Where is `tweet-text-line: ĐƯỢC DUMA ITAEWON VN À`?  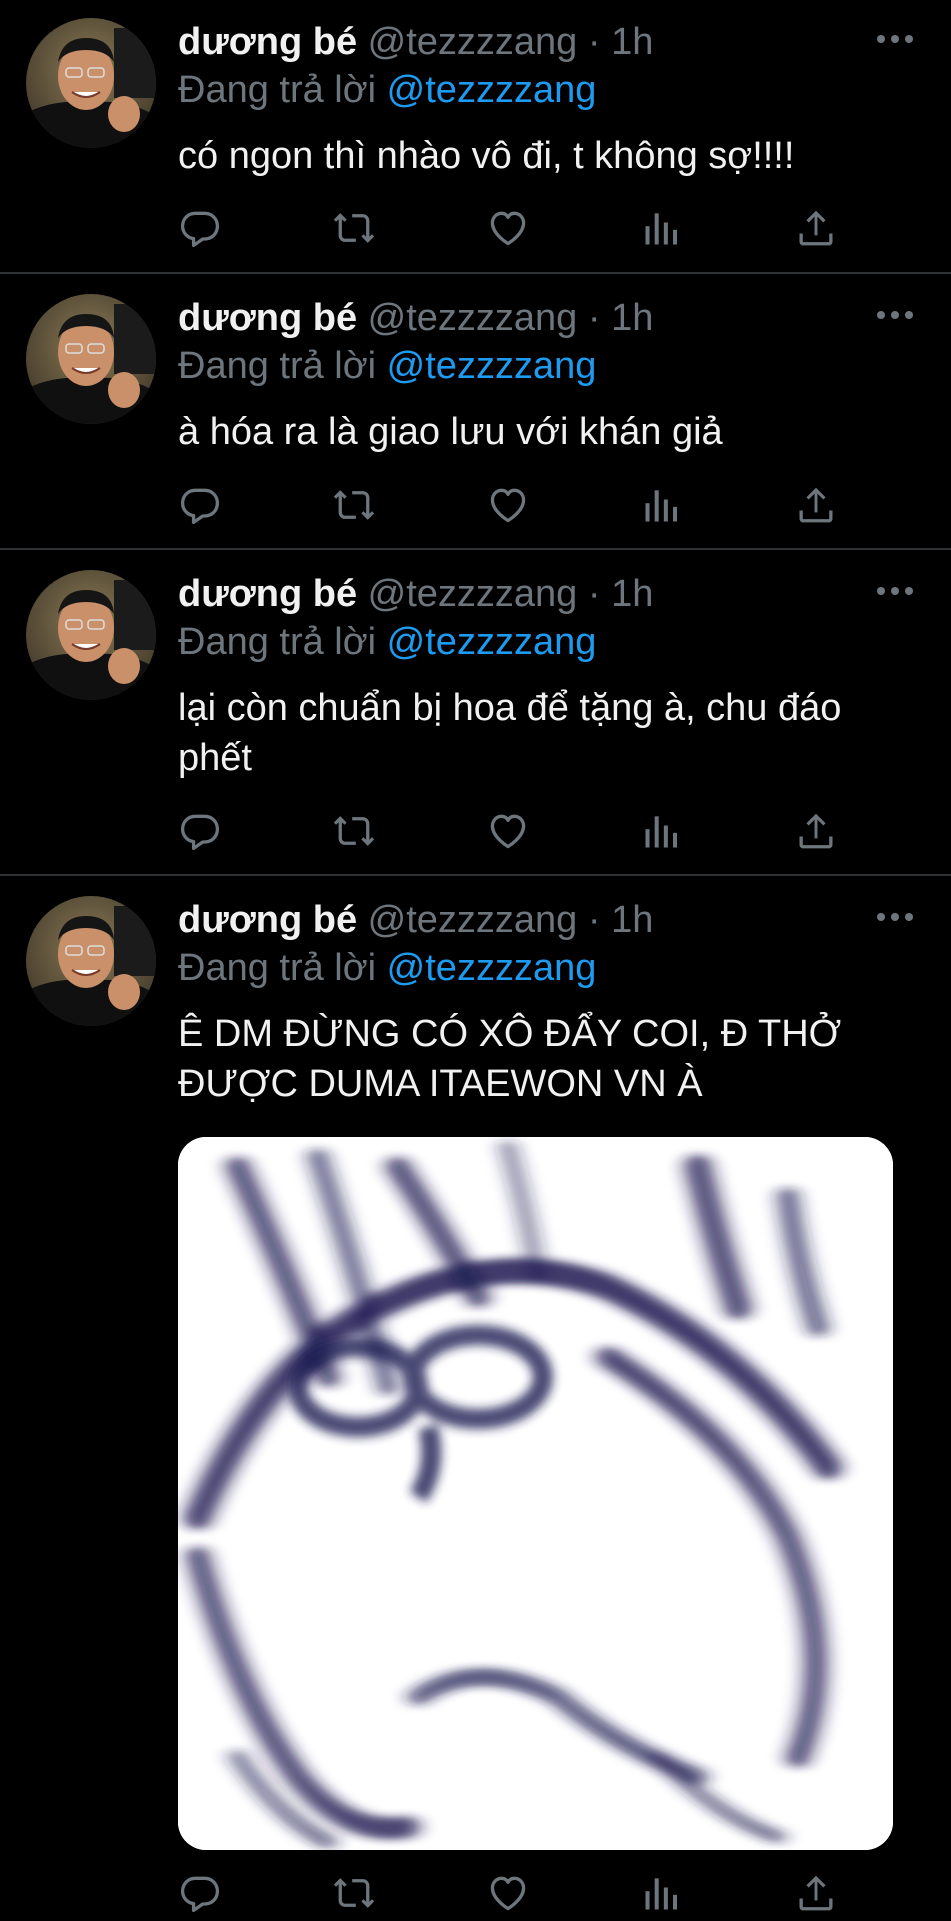 tweet-text-line: ĐƯỢC DUMA ITAEWON VN À is located at coordinates (440, 1084).